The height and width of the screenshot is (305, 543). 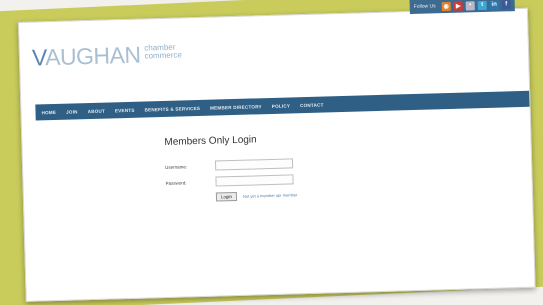 I want to click on flickr-icon: •, so click(x=470, y=5).